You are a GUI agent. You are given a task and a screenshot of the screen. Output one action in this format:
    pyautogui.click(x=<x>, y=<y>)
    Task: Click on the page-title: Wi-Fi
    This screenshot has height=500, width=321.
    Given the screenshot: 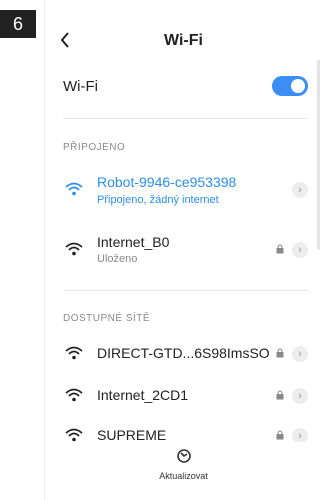 What is the action you would take?
    pyautogui.click(x=183, y=40)
    